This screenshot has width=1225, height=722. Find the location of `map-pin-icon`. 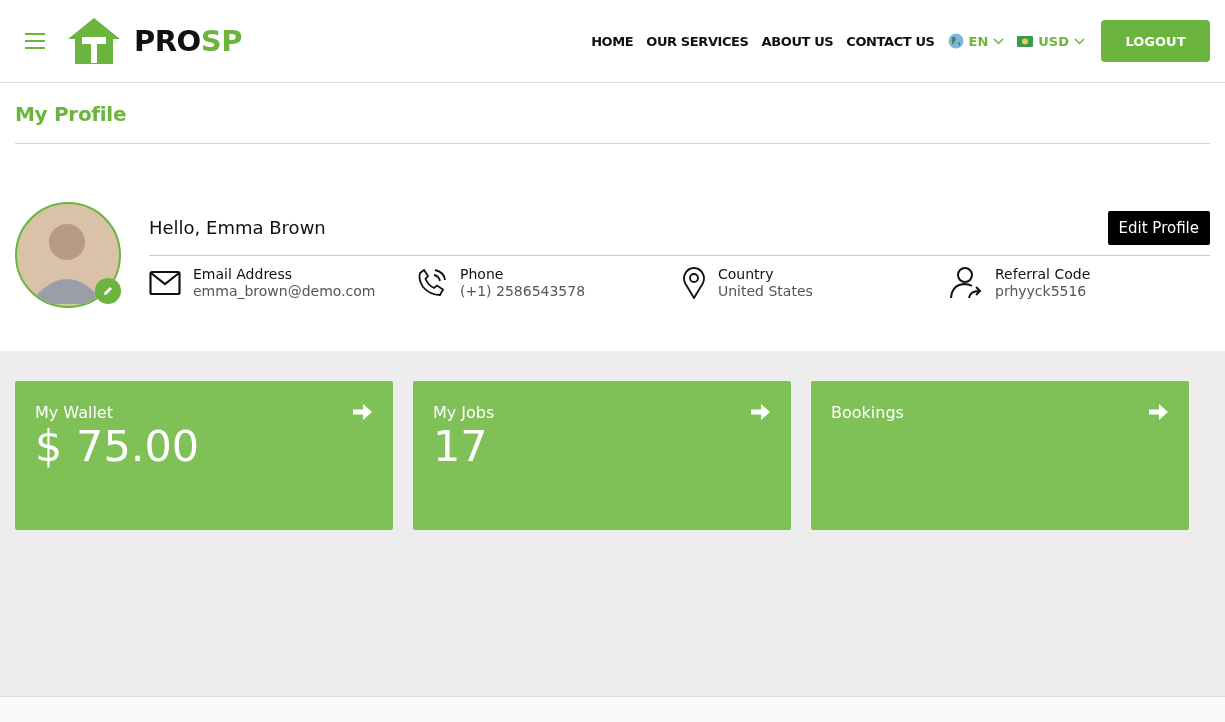

map-pin-icon is located at coordinates (694, 282).